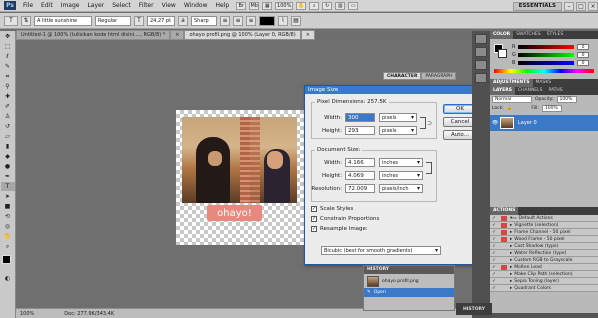  I want to click on align-left-icon: ≡, so click(225, 20).